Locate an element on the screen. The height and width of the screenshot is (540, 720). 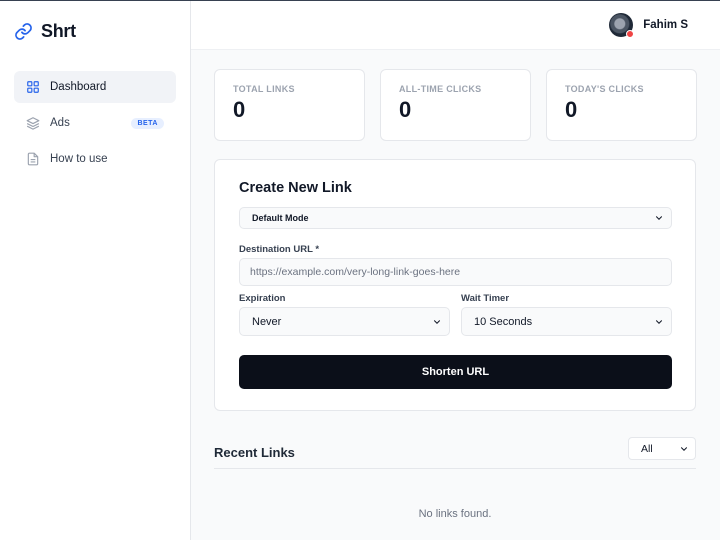
sidebar-item-how-to-use: How to use is located at coordinates (95, 159).